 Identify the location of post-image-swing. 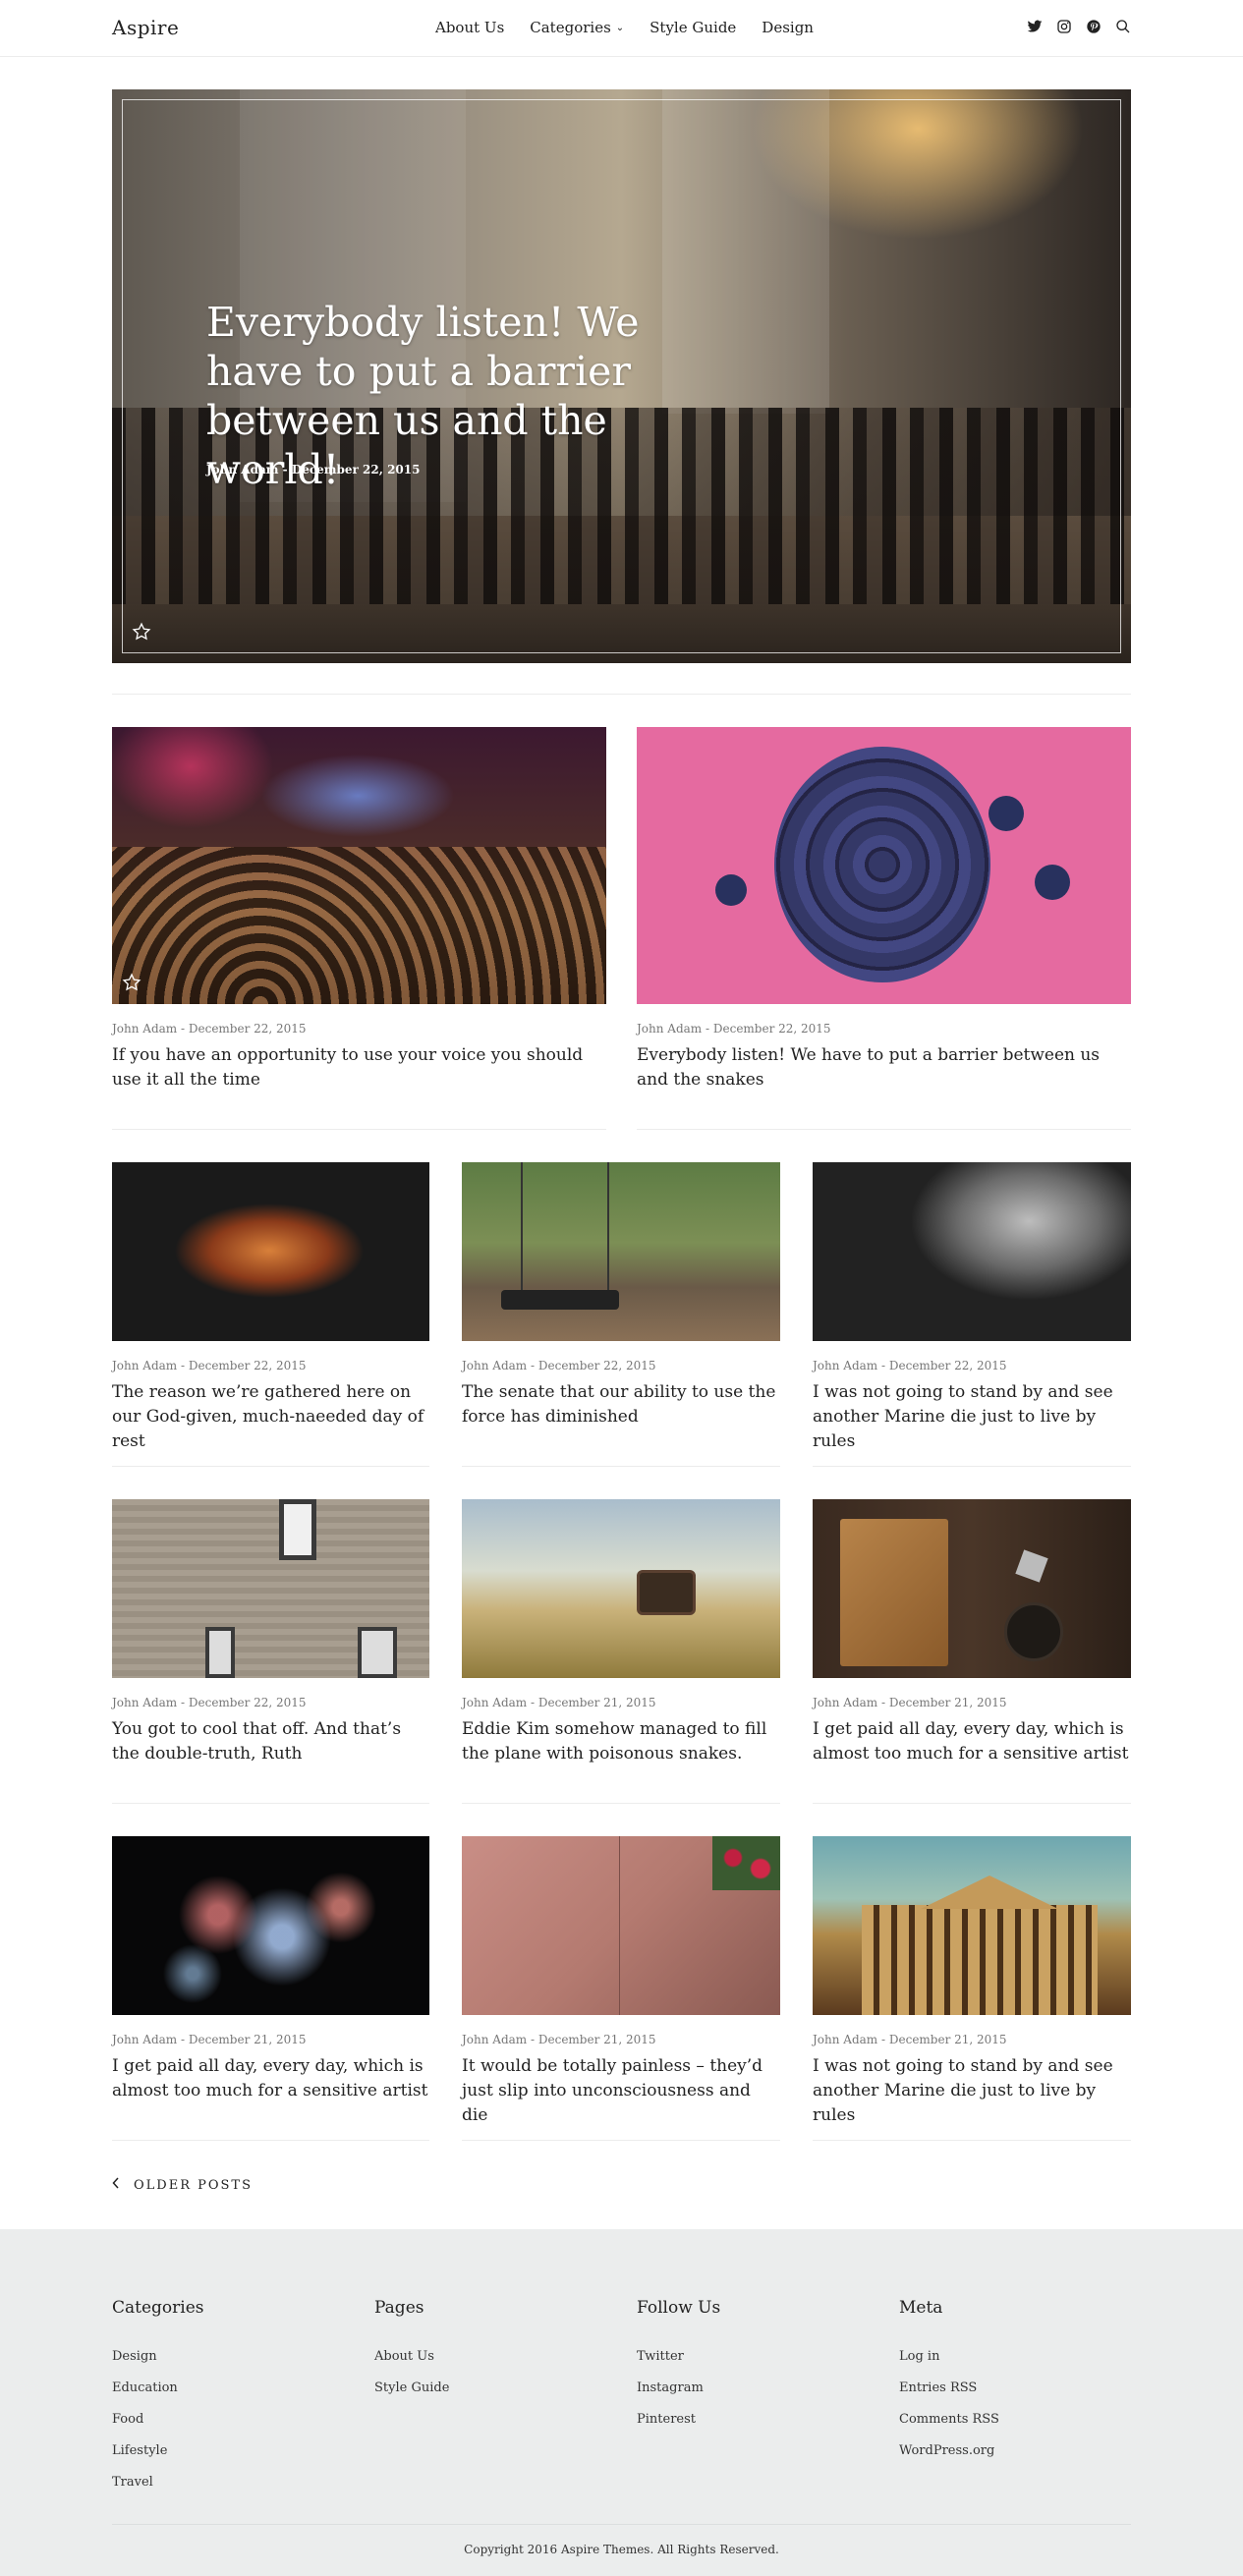
(565, 1236).